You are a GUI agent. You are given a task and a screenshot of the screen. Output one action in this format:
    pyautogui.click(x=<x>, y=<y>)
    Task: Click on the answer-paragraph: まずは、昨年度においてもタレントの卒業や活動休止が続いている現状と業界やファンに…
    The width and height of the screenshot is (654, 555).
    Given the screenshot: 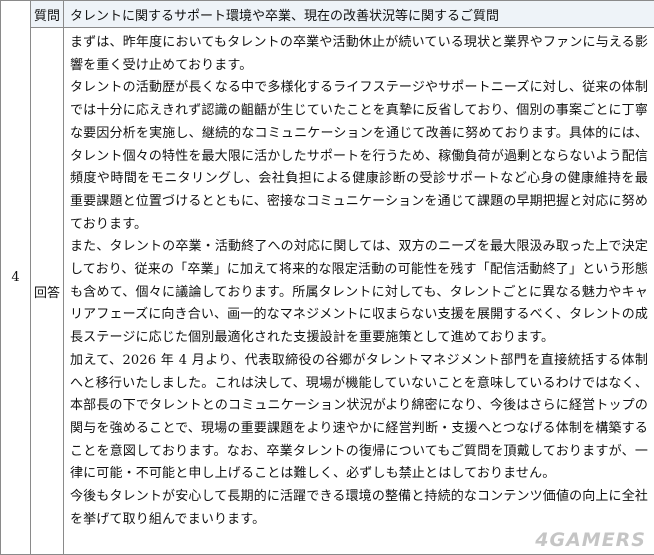 What is the action you would take?
    pyautogui.click(x=359, y=54)
    